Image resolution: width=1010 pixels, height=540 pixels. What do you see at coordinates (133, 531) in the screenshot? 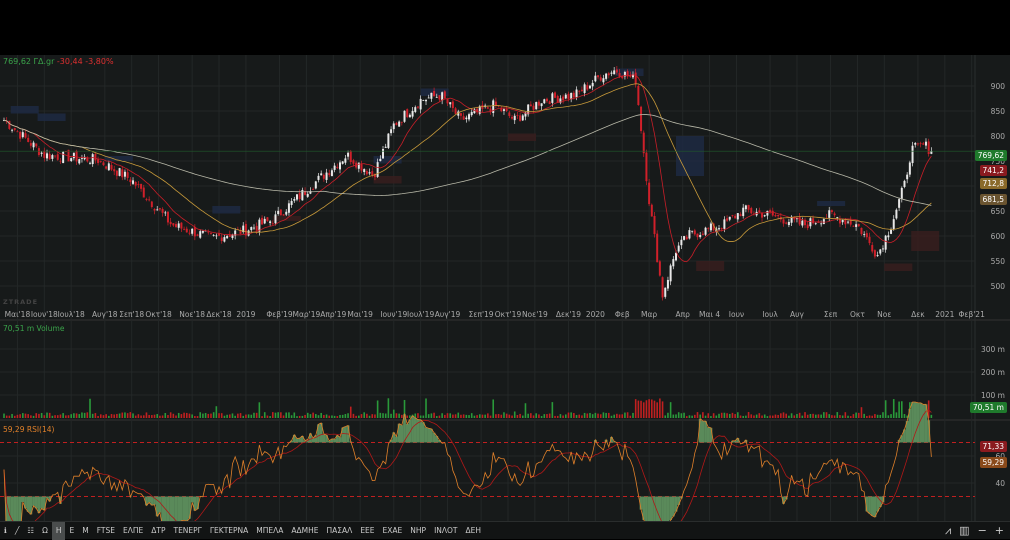
I see `symbol-button: ΕΛΠΕ` at bounding box center [133, 531].